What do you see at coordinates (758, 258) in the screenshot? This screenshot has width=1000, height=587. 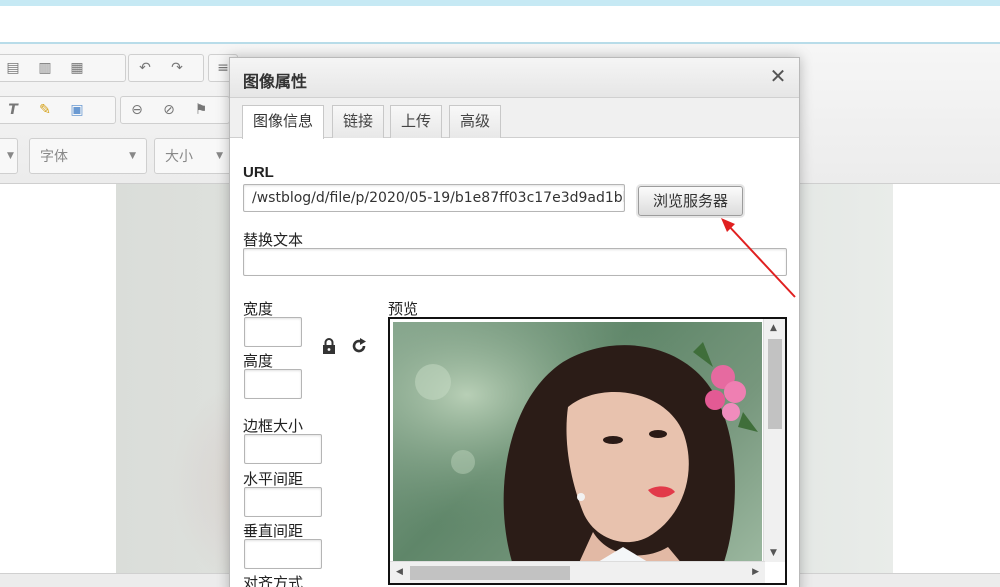 I see `annotation-arrow` at bounding box center [758, 258].